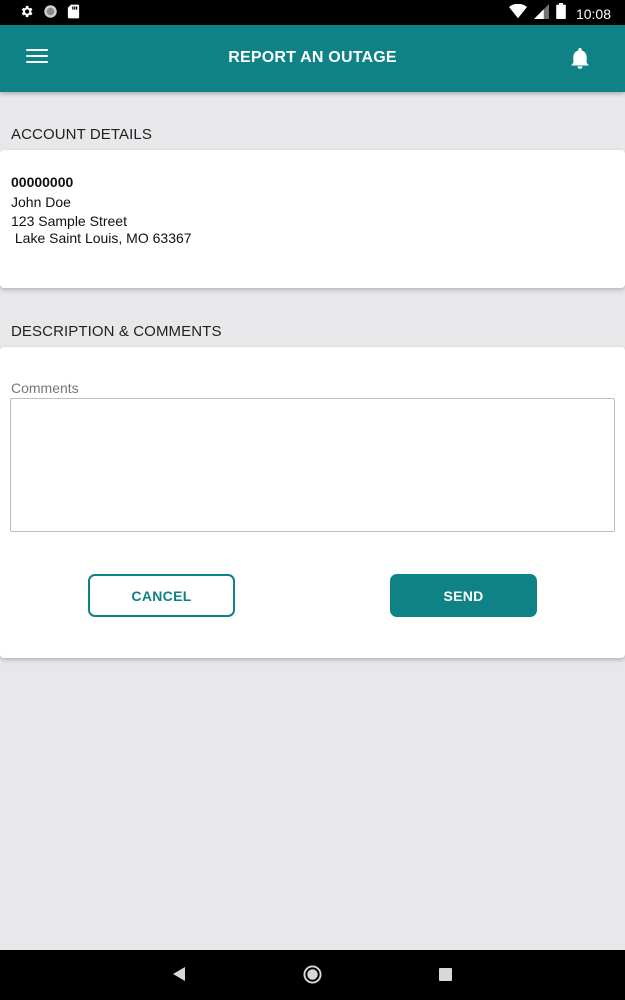  I want to click on account-details-heading: ACCOUNT DETAILS, so click(81, 134).